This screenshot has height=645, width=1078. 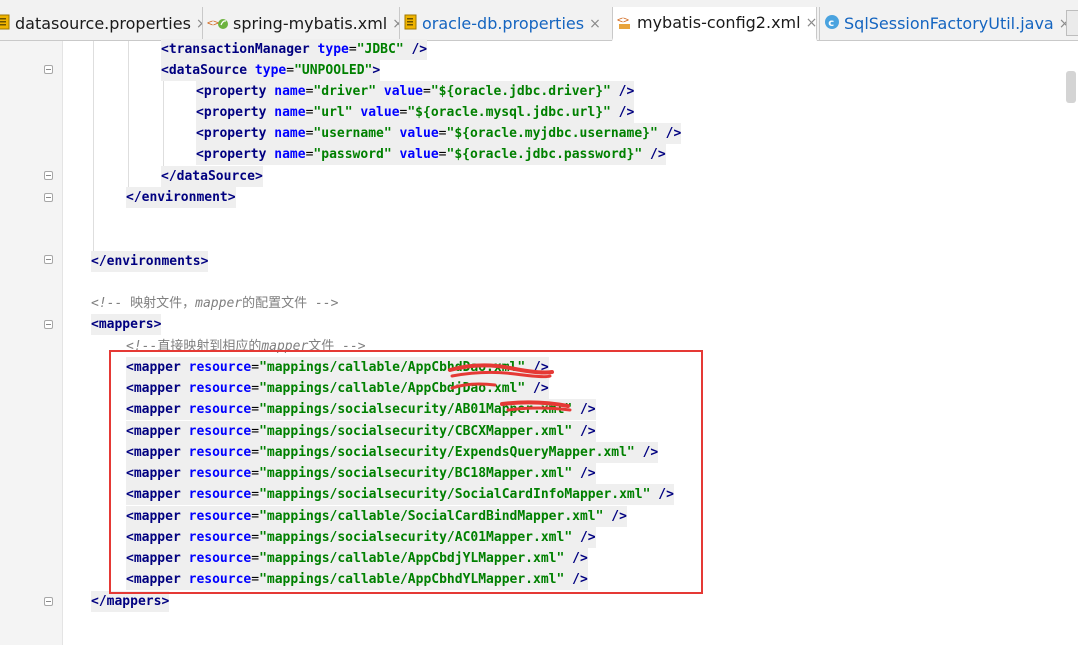 I want to click on tab-label: oracle-db.properties, so click(x=503, y=23).